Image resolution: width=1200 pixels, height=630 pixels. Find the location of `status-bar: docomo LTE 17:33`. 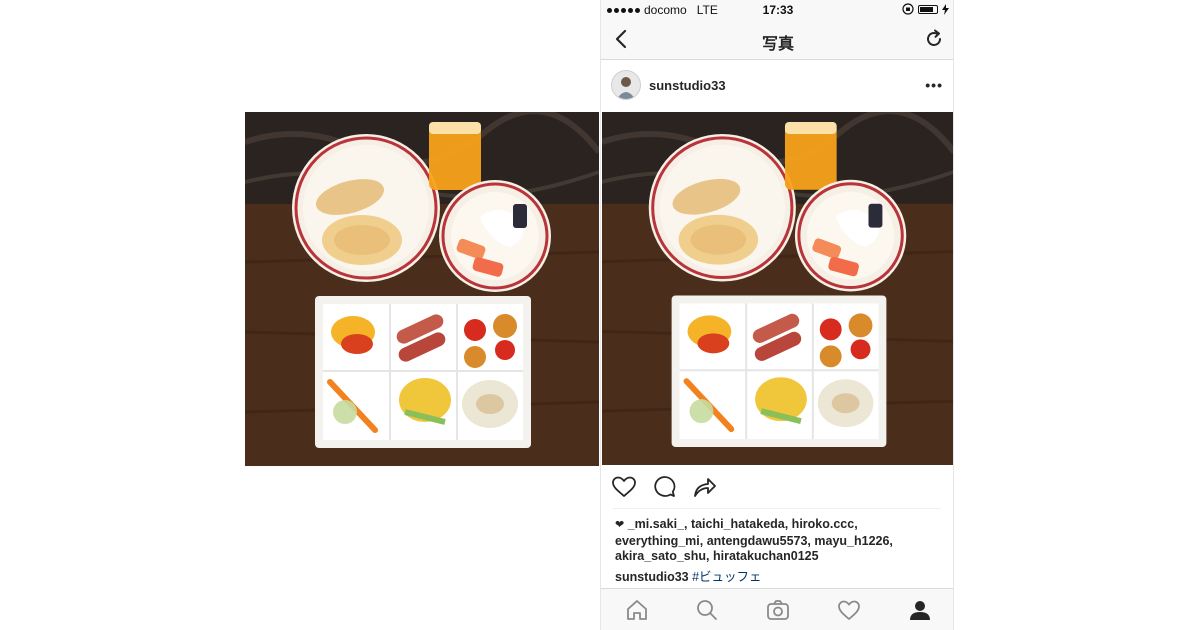

status-bar: docomo LTE 17:33 is located at coordinates (777, 10).